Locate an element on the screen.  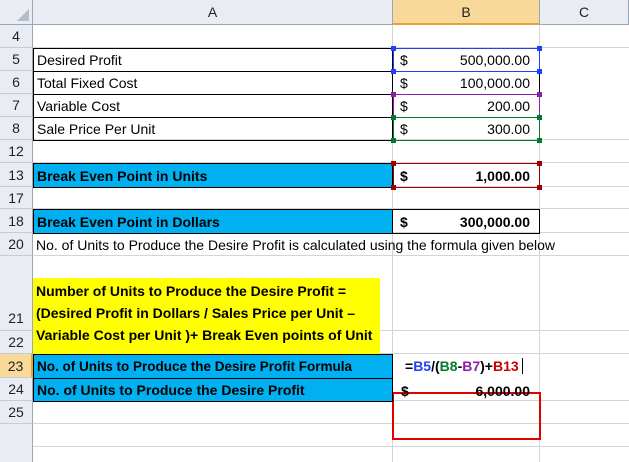
row-header-12: 12 is located at coordinates (16, 151).